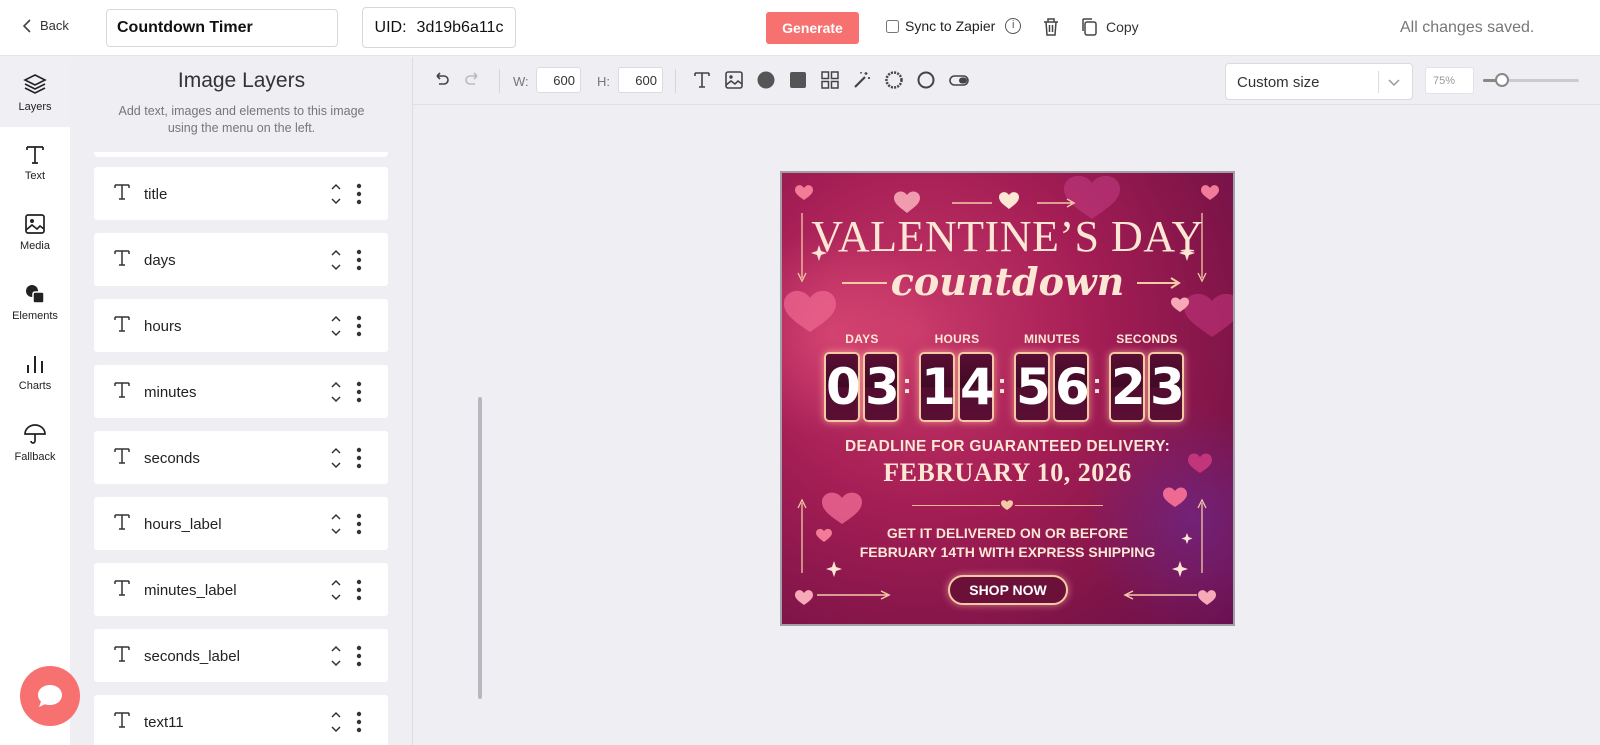 Image resolution: width=1600 pixels, height=745 pixels. Describe the element at coordinates (172, 458) in the screenshot. I see `layer-name: seconds` at that location.